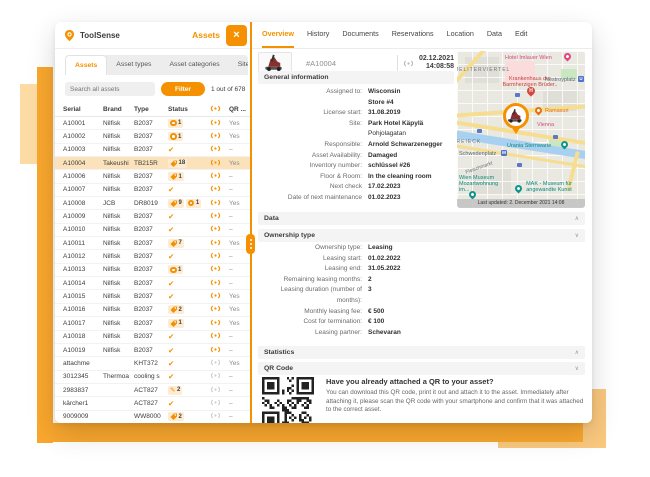  I want to click on table-row: kärcher1 ACT827 ✔ –, so click(152, 404).